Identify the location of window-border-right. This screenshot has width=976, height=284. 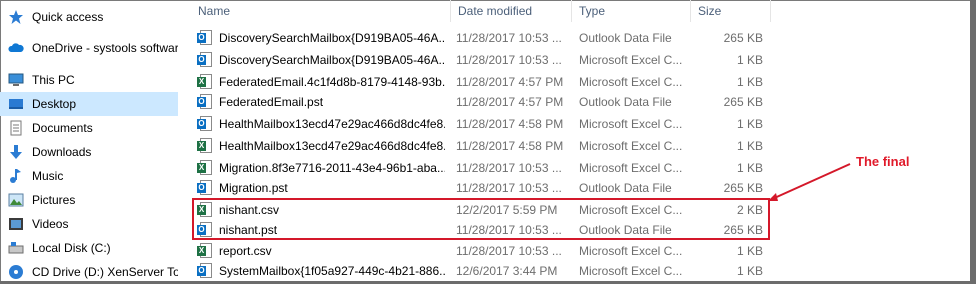
(973, 142).